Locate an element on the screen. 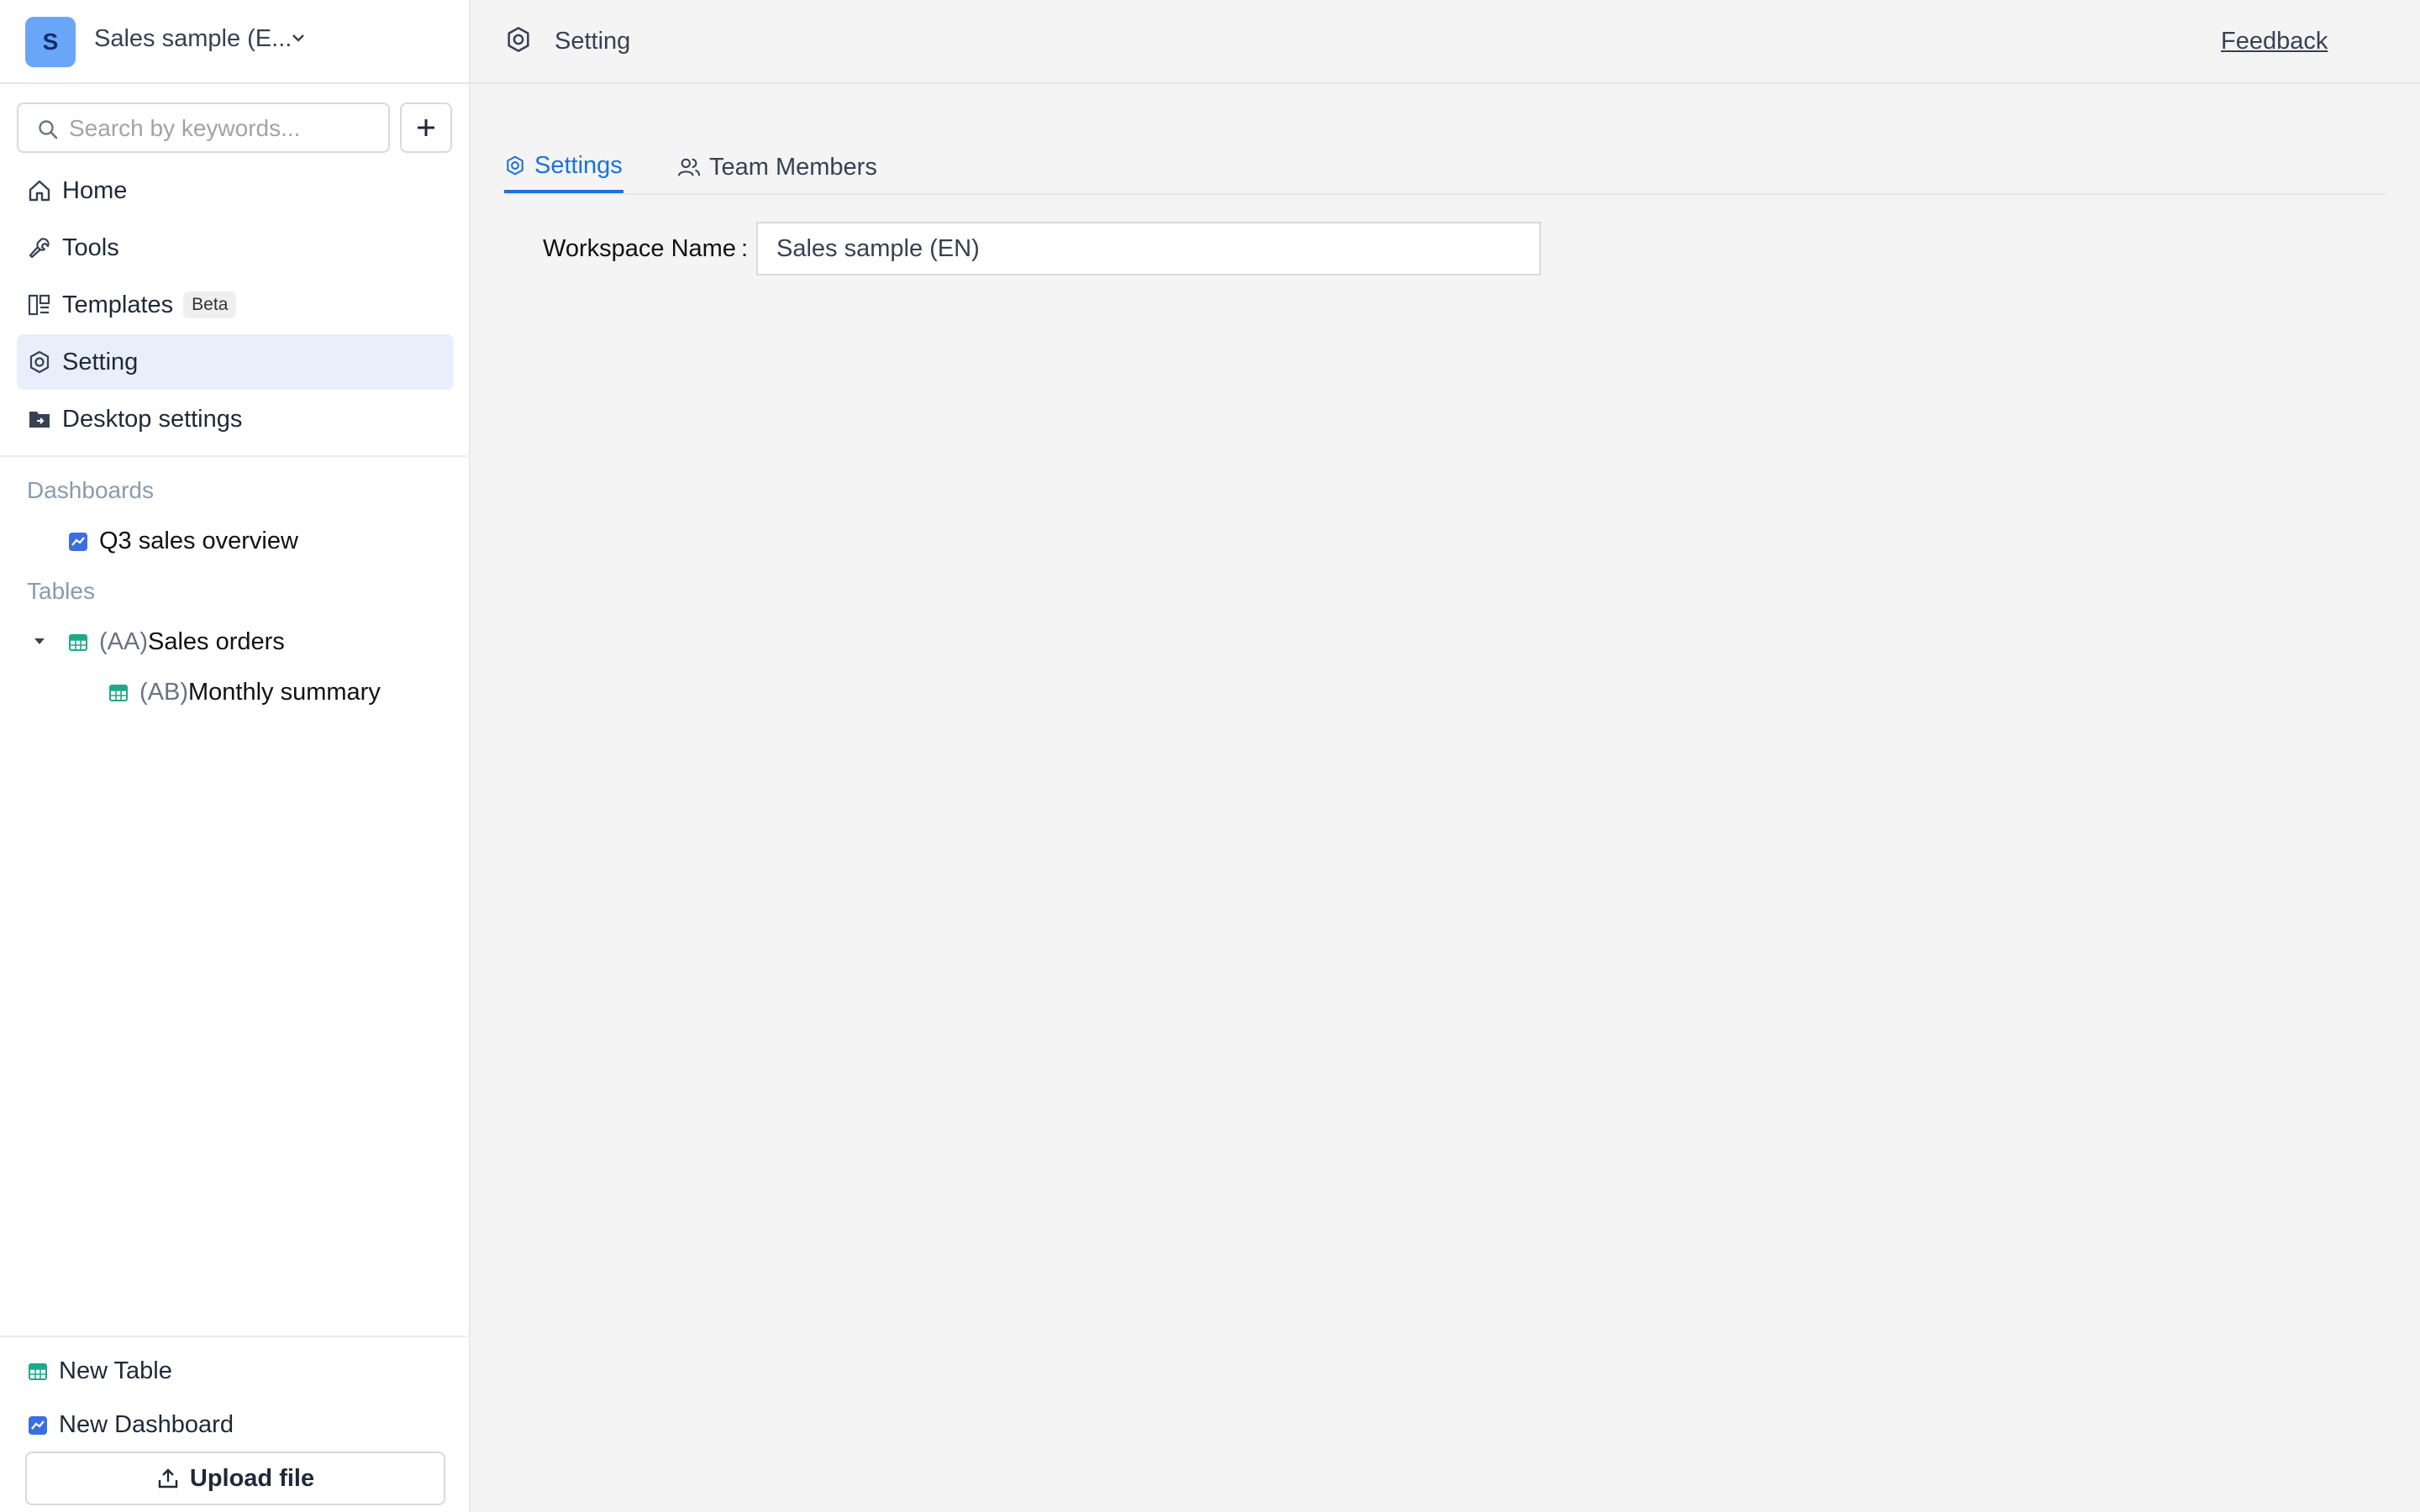 This screenshot has width=2420, height=1512. table-item: (AB) Monthly summary is located at coordinates (244, 692).